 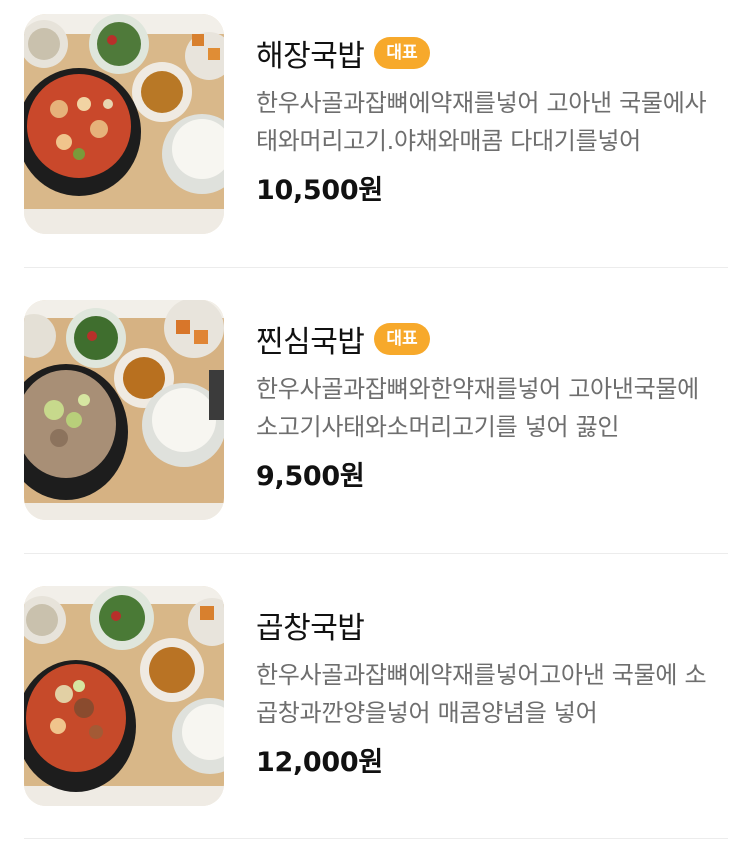 I want to click on menu-item-name: 찐심국밥, so click(x=310, y=342).